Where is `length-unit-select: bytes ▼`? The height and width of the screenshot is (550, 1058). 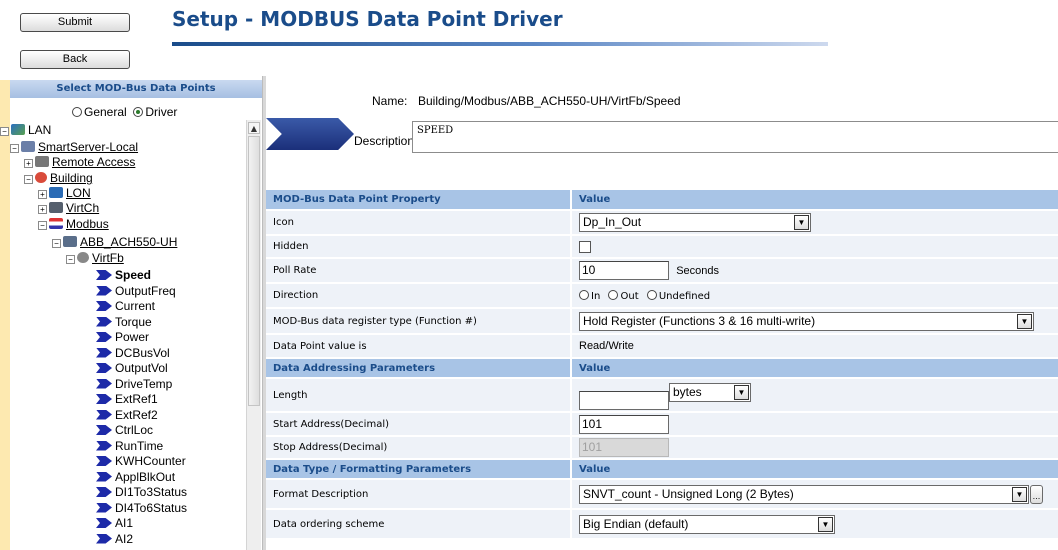
length-unit-select: bytes ▼ is located at coordinates (710, 392).